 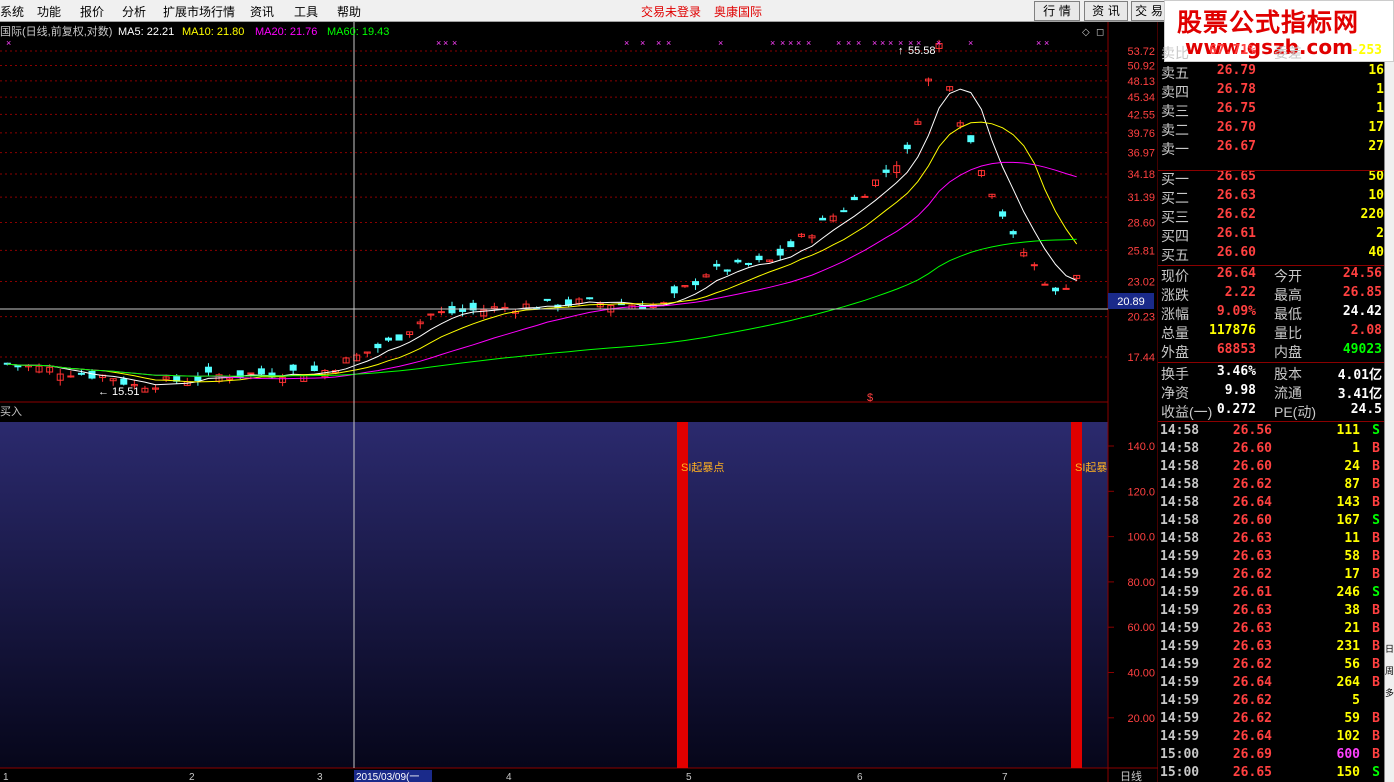 What do you see at coordinates (1236, 252) in the screenshot?
I see `bid-price: 26.60` at bounding box center [1236, 252].